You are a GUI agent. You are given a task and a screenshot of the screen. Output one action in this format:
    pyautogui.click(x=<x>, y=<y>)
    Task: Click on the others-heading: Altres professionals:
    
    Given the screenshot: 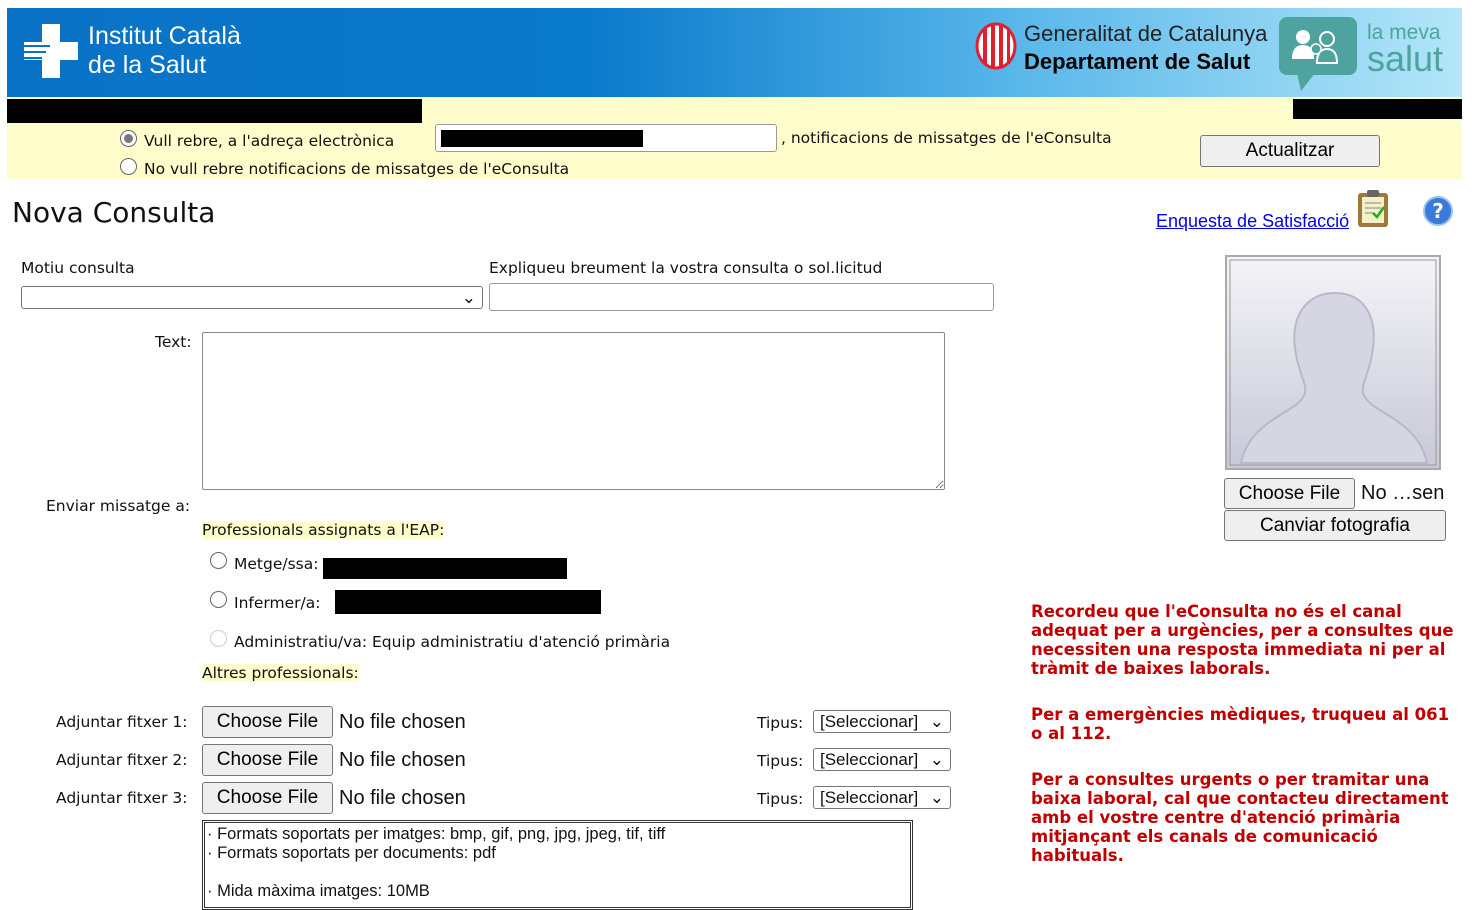 What is the action you would take?
    pyautogui.click(x=280, y=673)
    